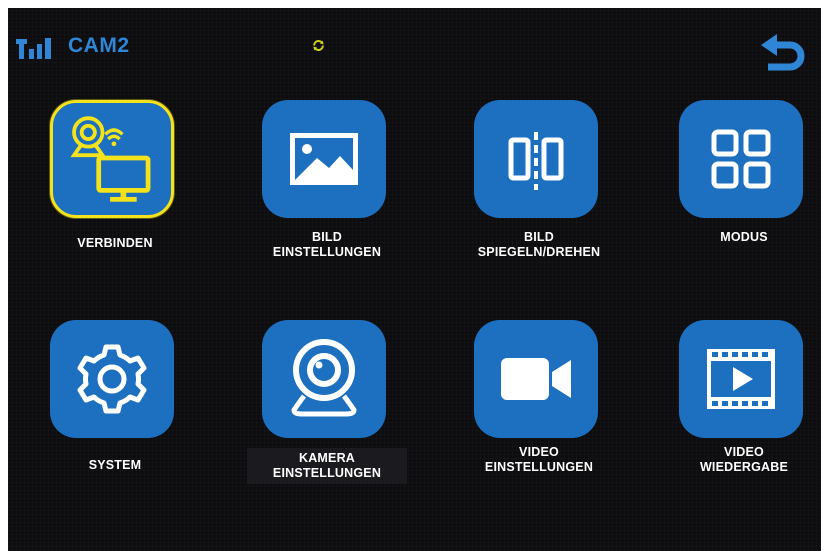  I want to click on tile-label: MODUS, so click(742, 237).